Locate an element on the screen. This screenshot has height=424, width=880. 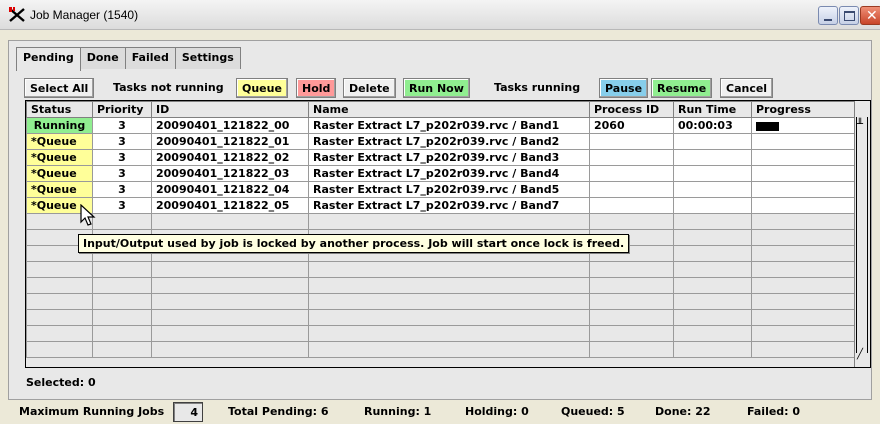
column-header-priority: Priority is located at coordinates (122, 109).